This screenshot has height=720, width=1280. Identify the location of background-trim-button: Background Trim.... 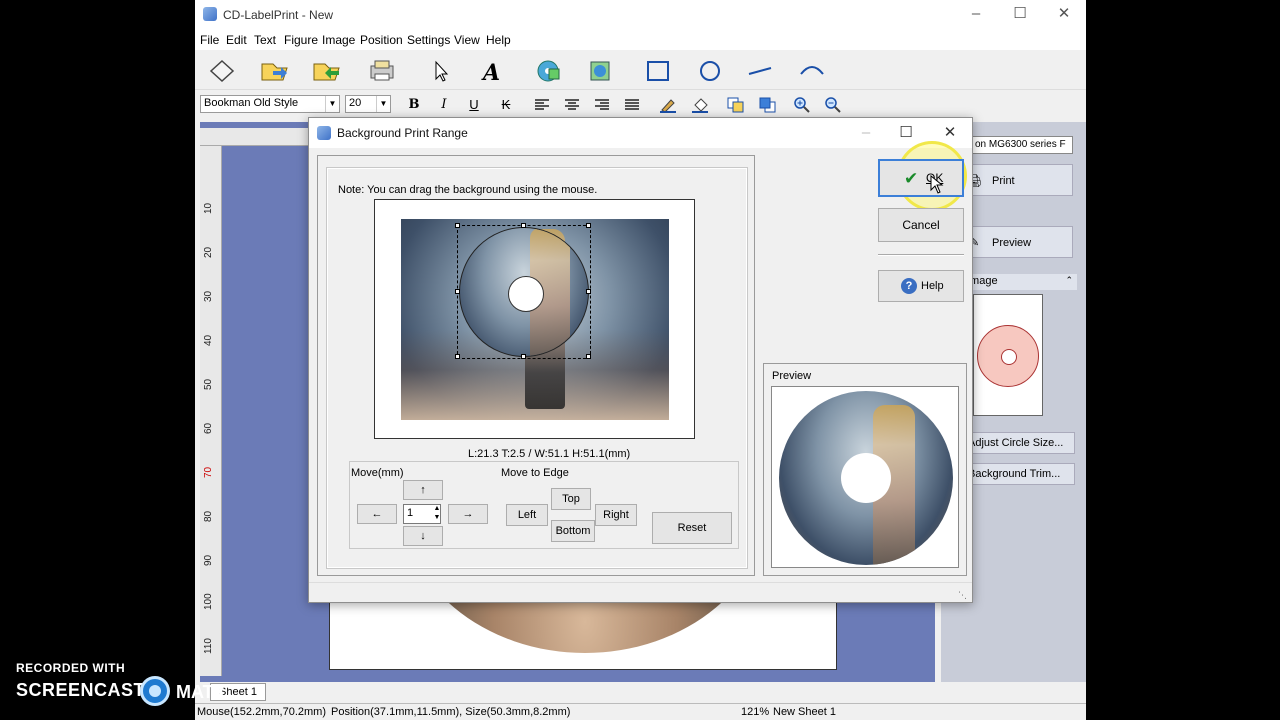
(1019, 474).